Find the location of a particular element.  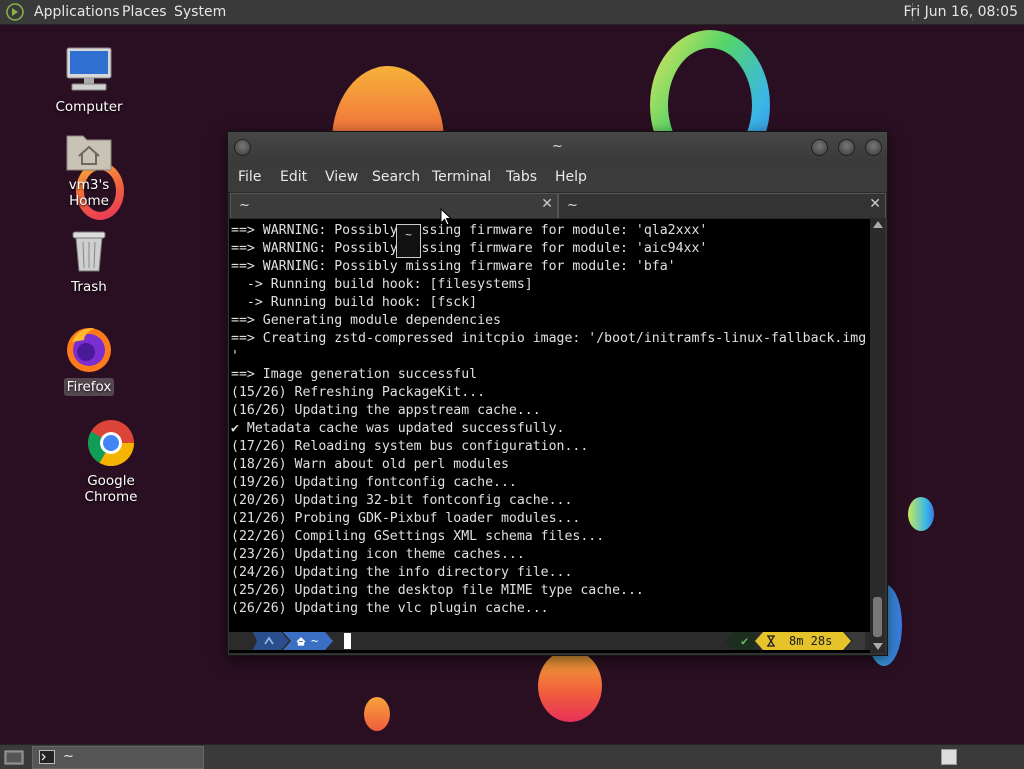

clock: Fri Jun 16, 08:05 is located at coordinates (960, 12).